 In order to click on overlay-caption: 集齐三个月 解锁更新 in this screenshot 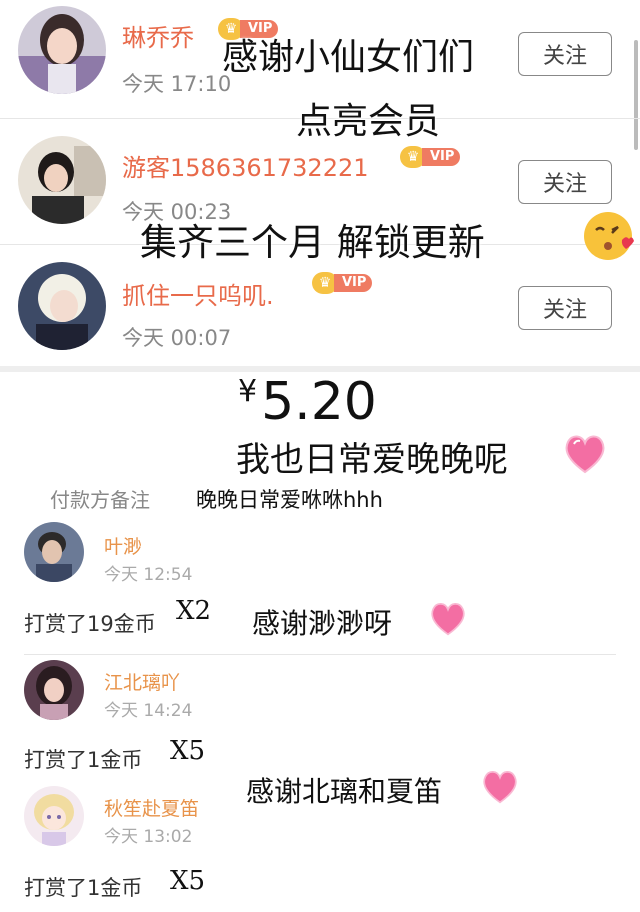, I will do `click(312, 242)`.